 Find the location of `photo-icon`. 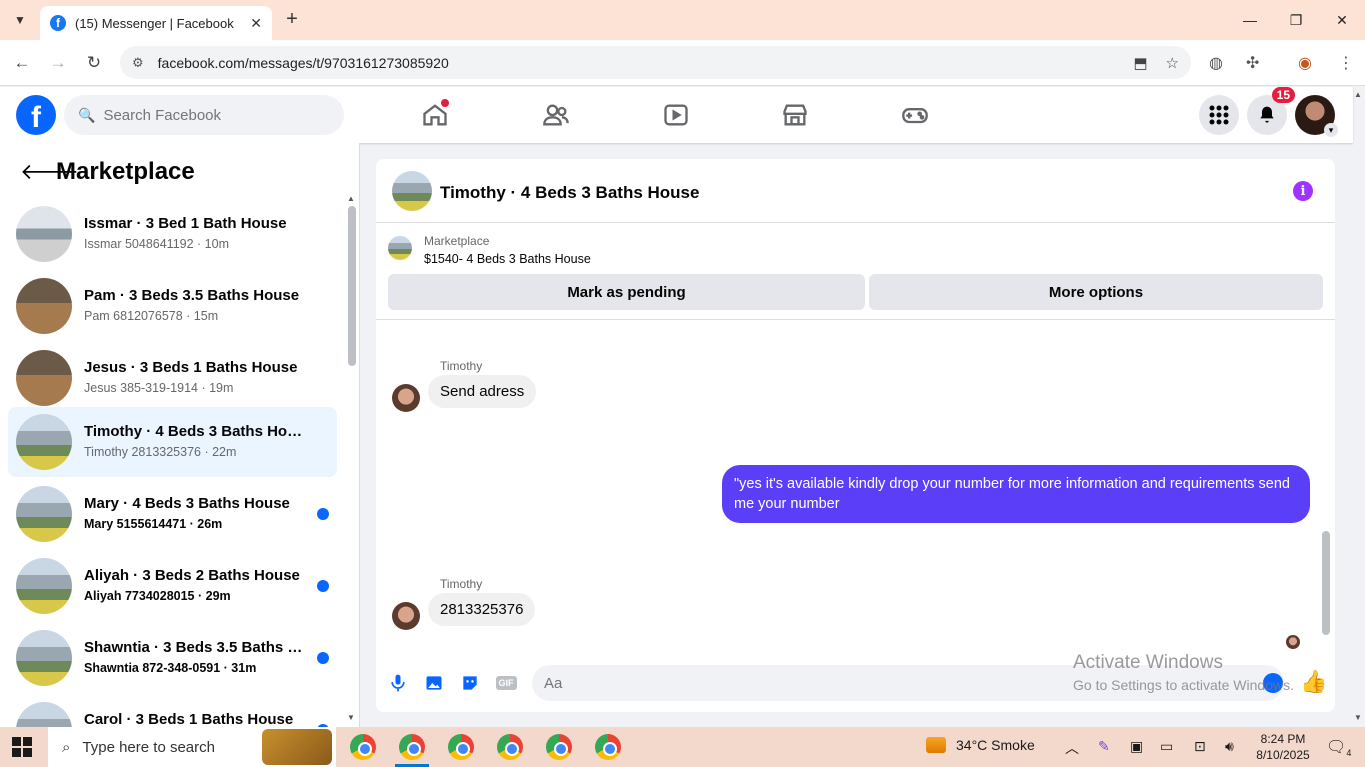

photo-icon is located at coordinates (434, 683).